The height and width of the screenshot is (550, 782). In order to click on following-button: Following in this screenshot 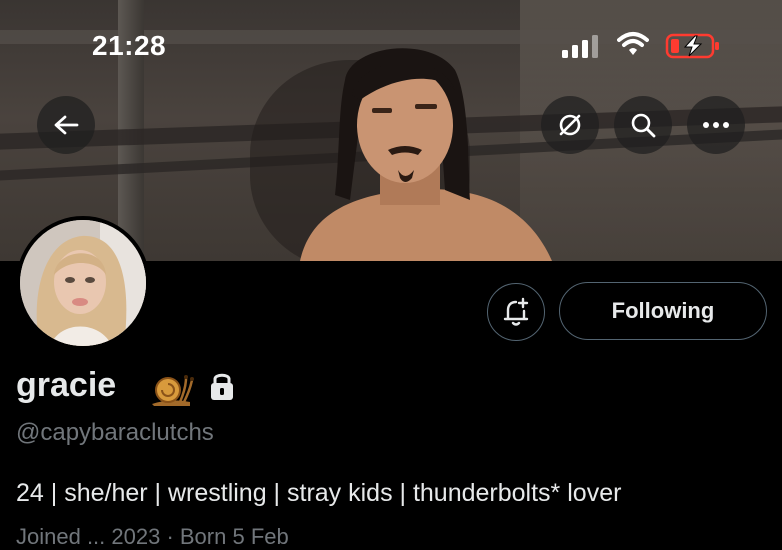, I will do `click(663, 311)`.